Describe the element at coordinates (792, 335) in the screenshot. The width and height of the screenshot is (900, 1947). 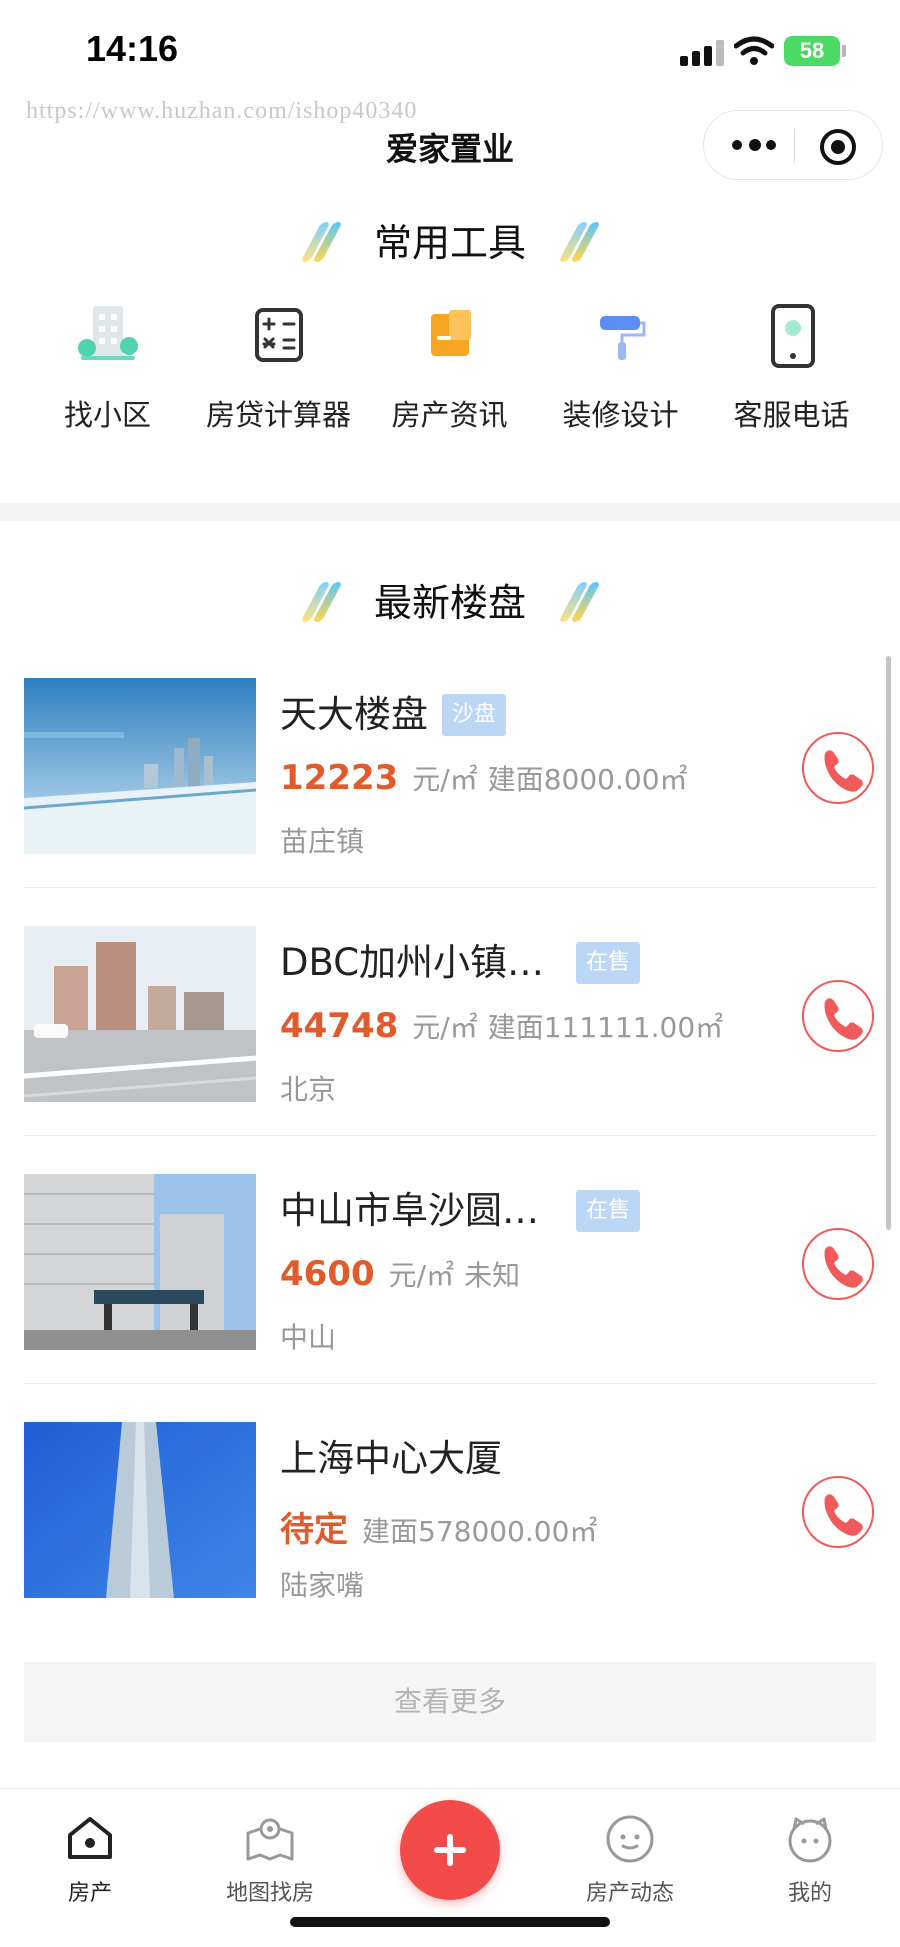
I see `phone-device-icon` at that location.